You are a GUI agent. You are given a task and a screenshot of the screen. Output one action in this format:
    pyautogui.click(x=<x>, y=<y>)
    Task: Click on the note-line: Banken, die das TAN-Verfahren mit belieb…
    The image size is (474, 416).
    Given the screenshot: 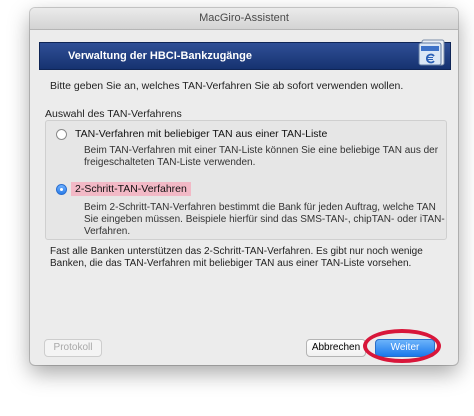 What is the action you would take?
    pyautogui.click(x=231, y=263)
    